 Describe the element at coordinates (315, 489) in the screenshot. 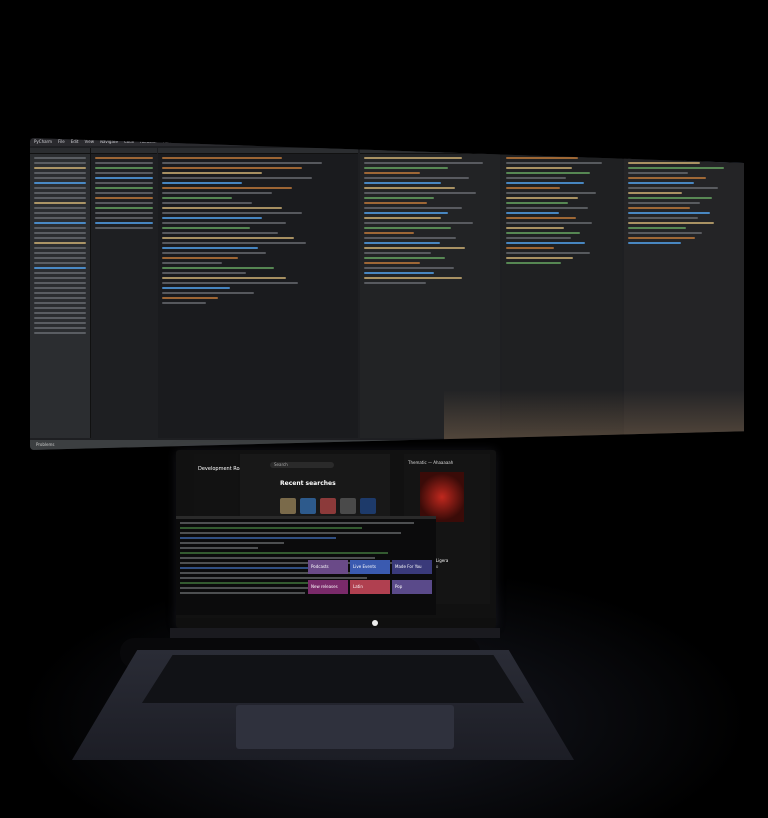

I see `spotify-main: Search Recent searches` at that location.